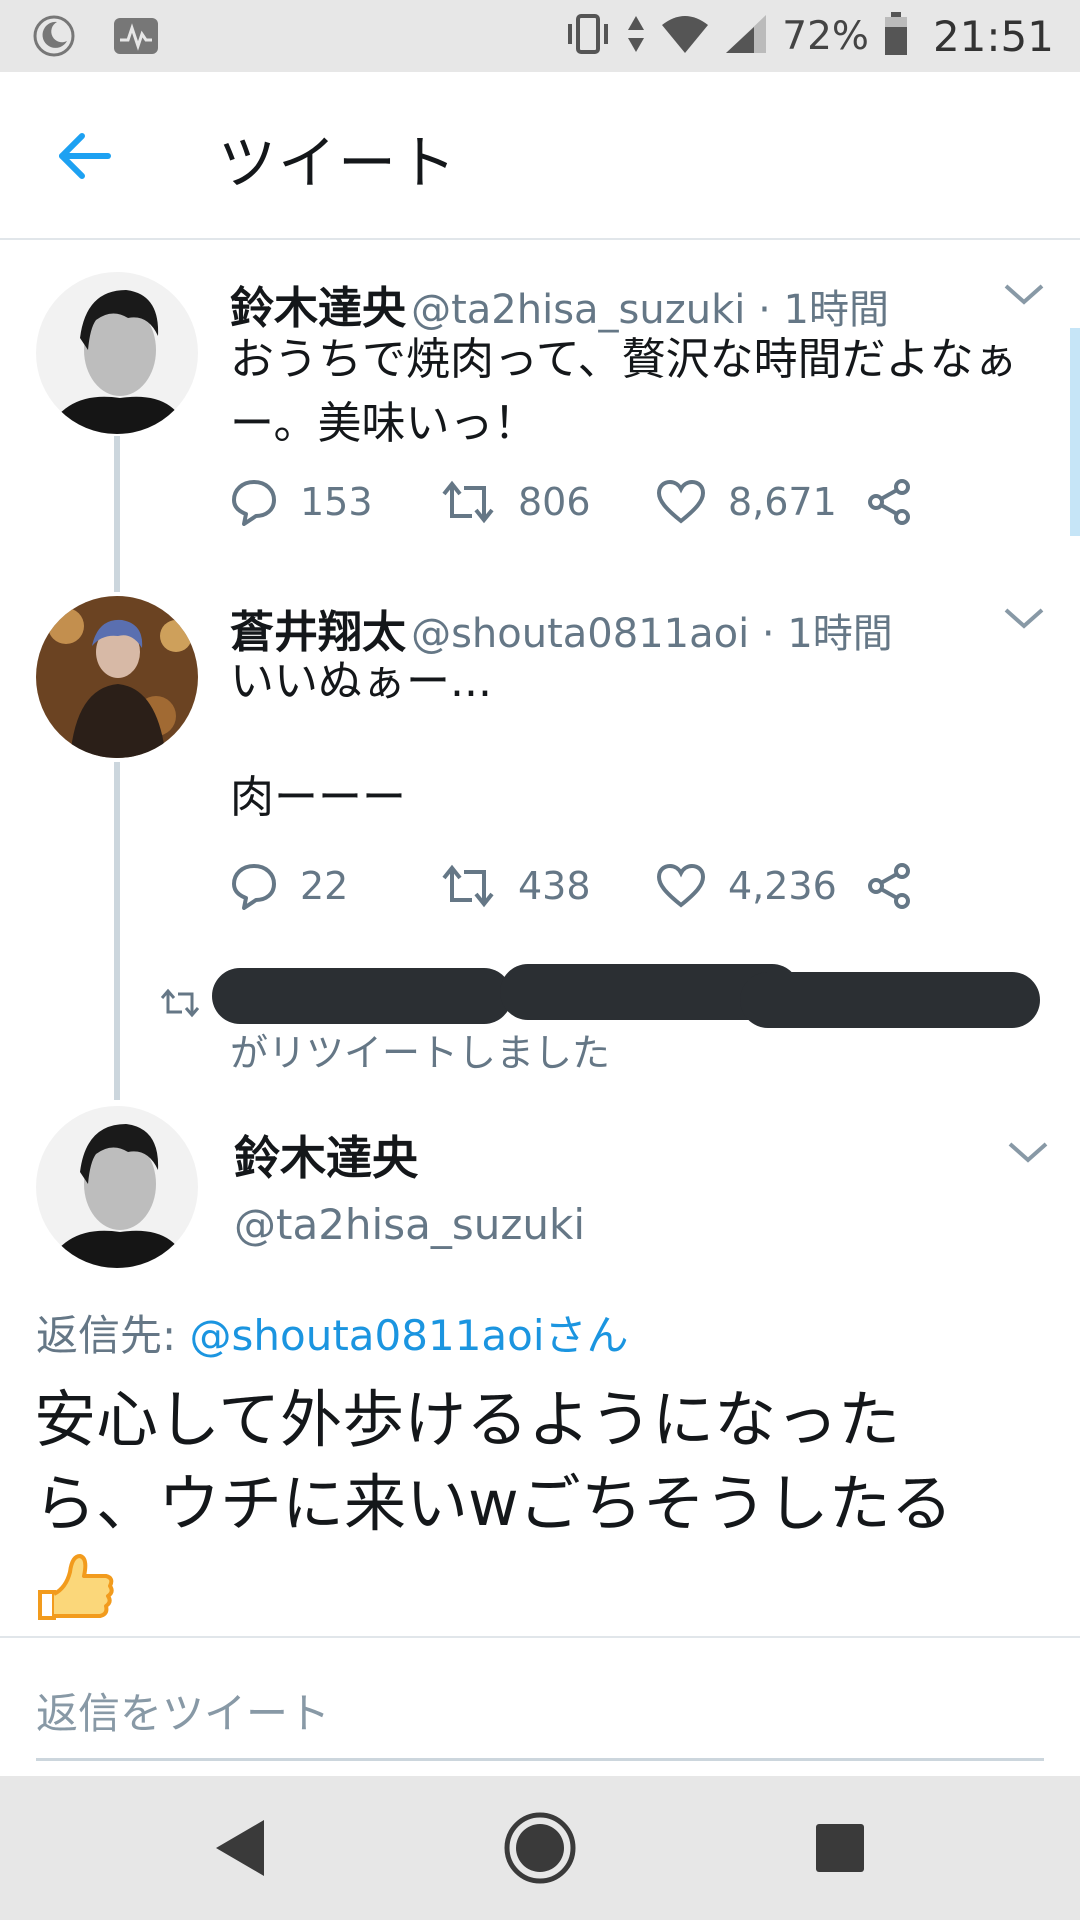 The image size is (1080, 1920). I want to click on nav-recents-icon, so click(840, 1848).